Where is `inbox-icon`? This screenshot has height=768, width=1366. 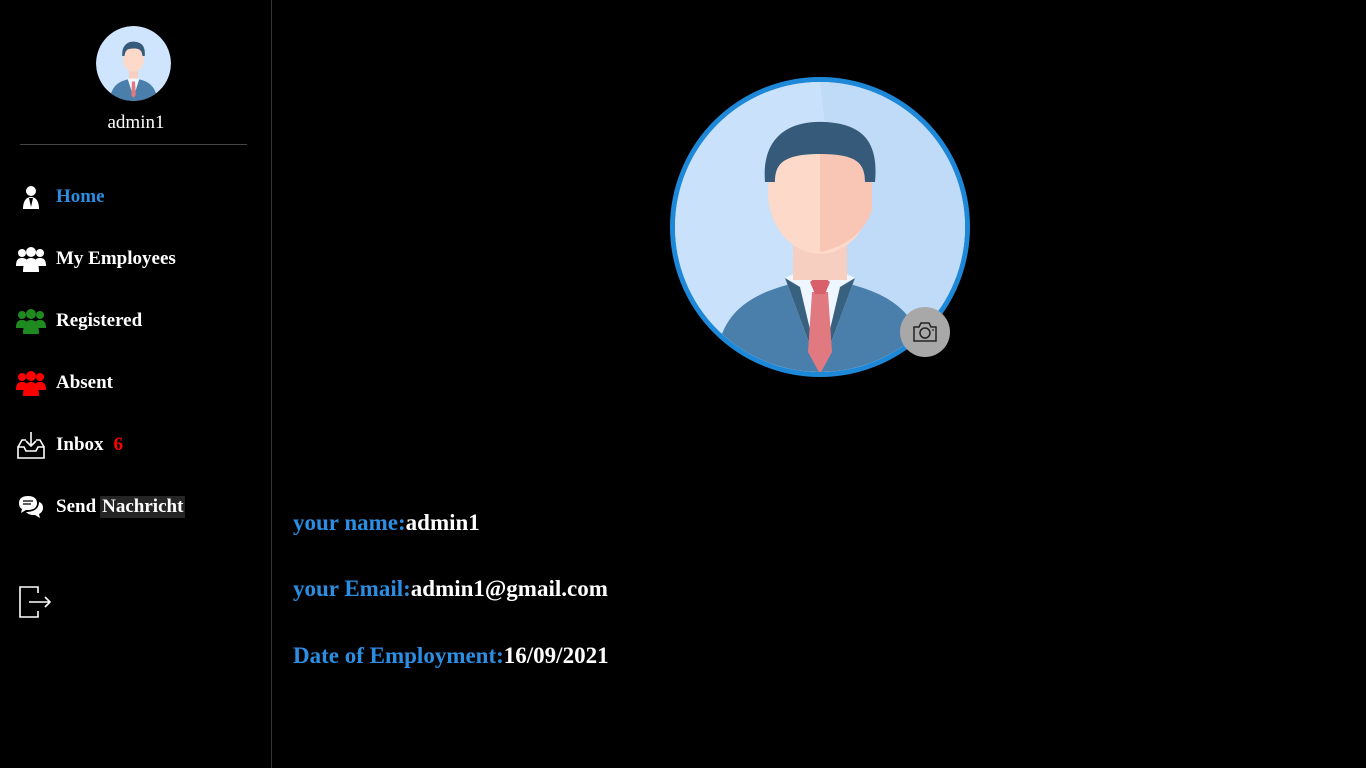 inbox-icon is located at coordinates (31, 445).